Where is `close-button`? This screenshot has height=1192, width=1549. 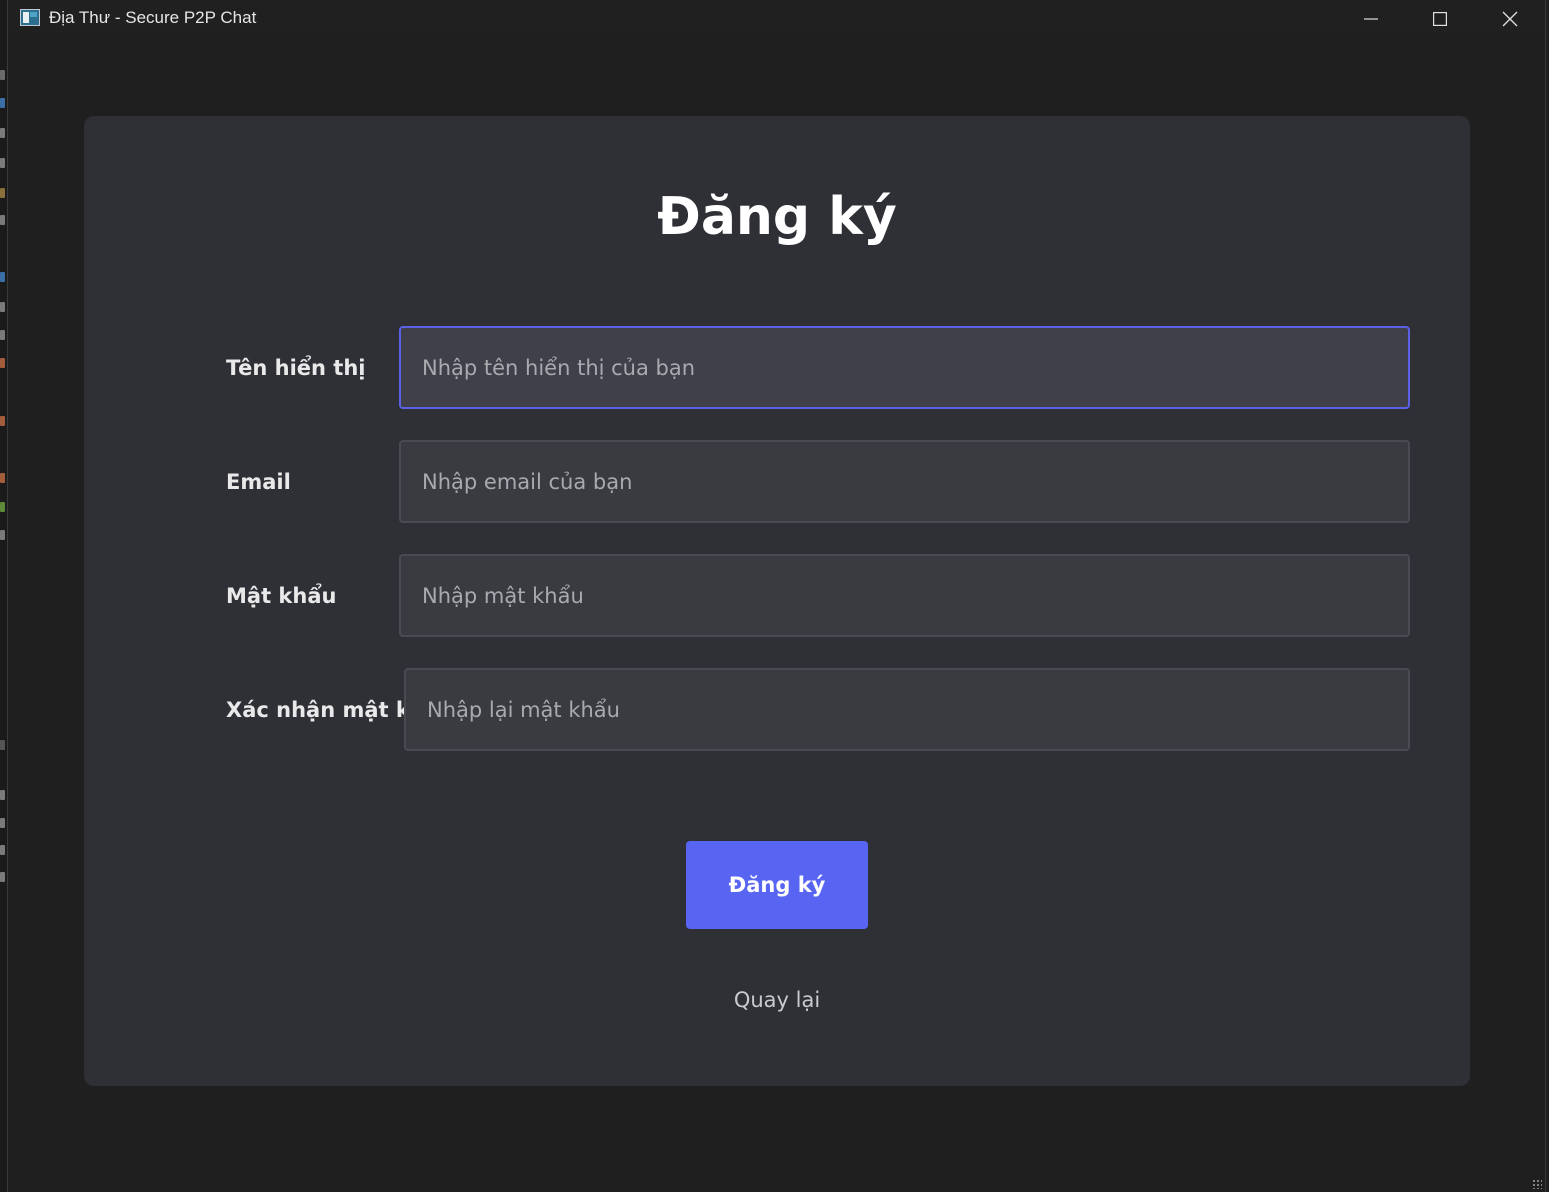
close-button is located at coordinates (1510, 19).